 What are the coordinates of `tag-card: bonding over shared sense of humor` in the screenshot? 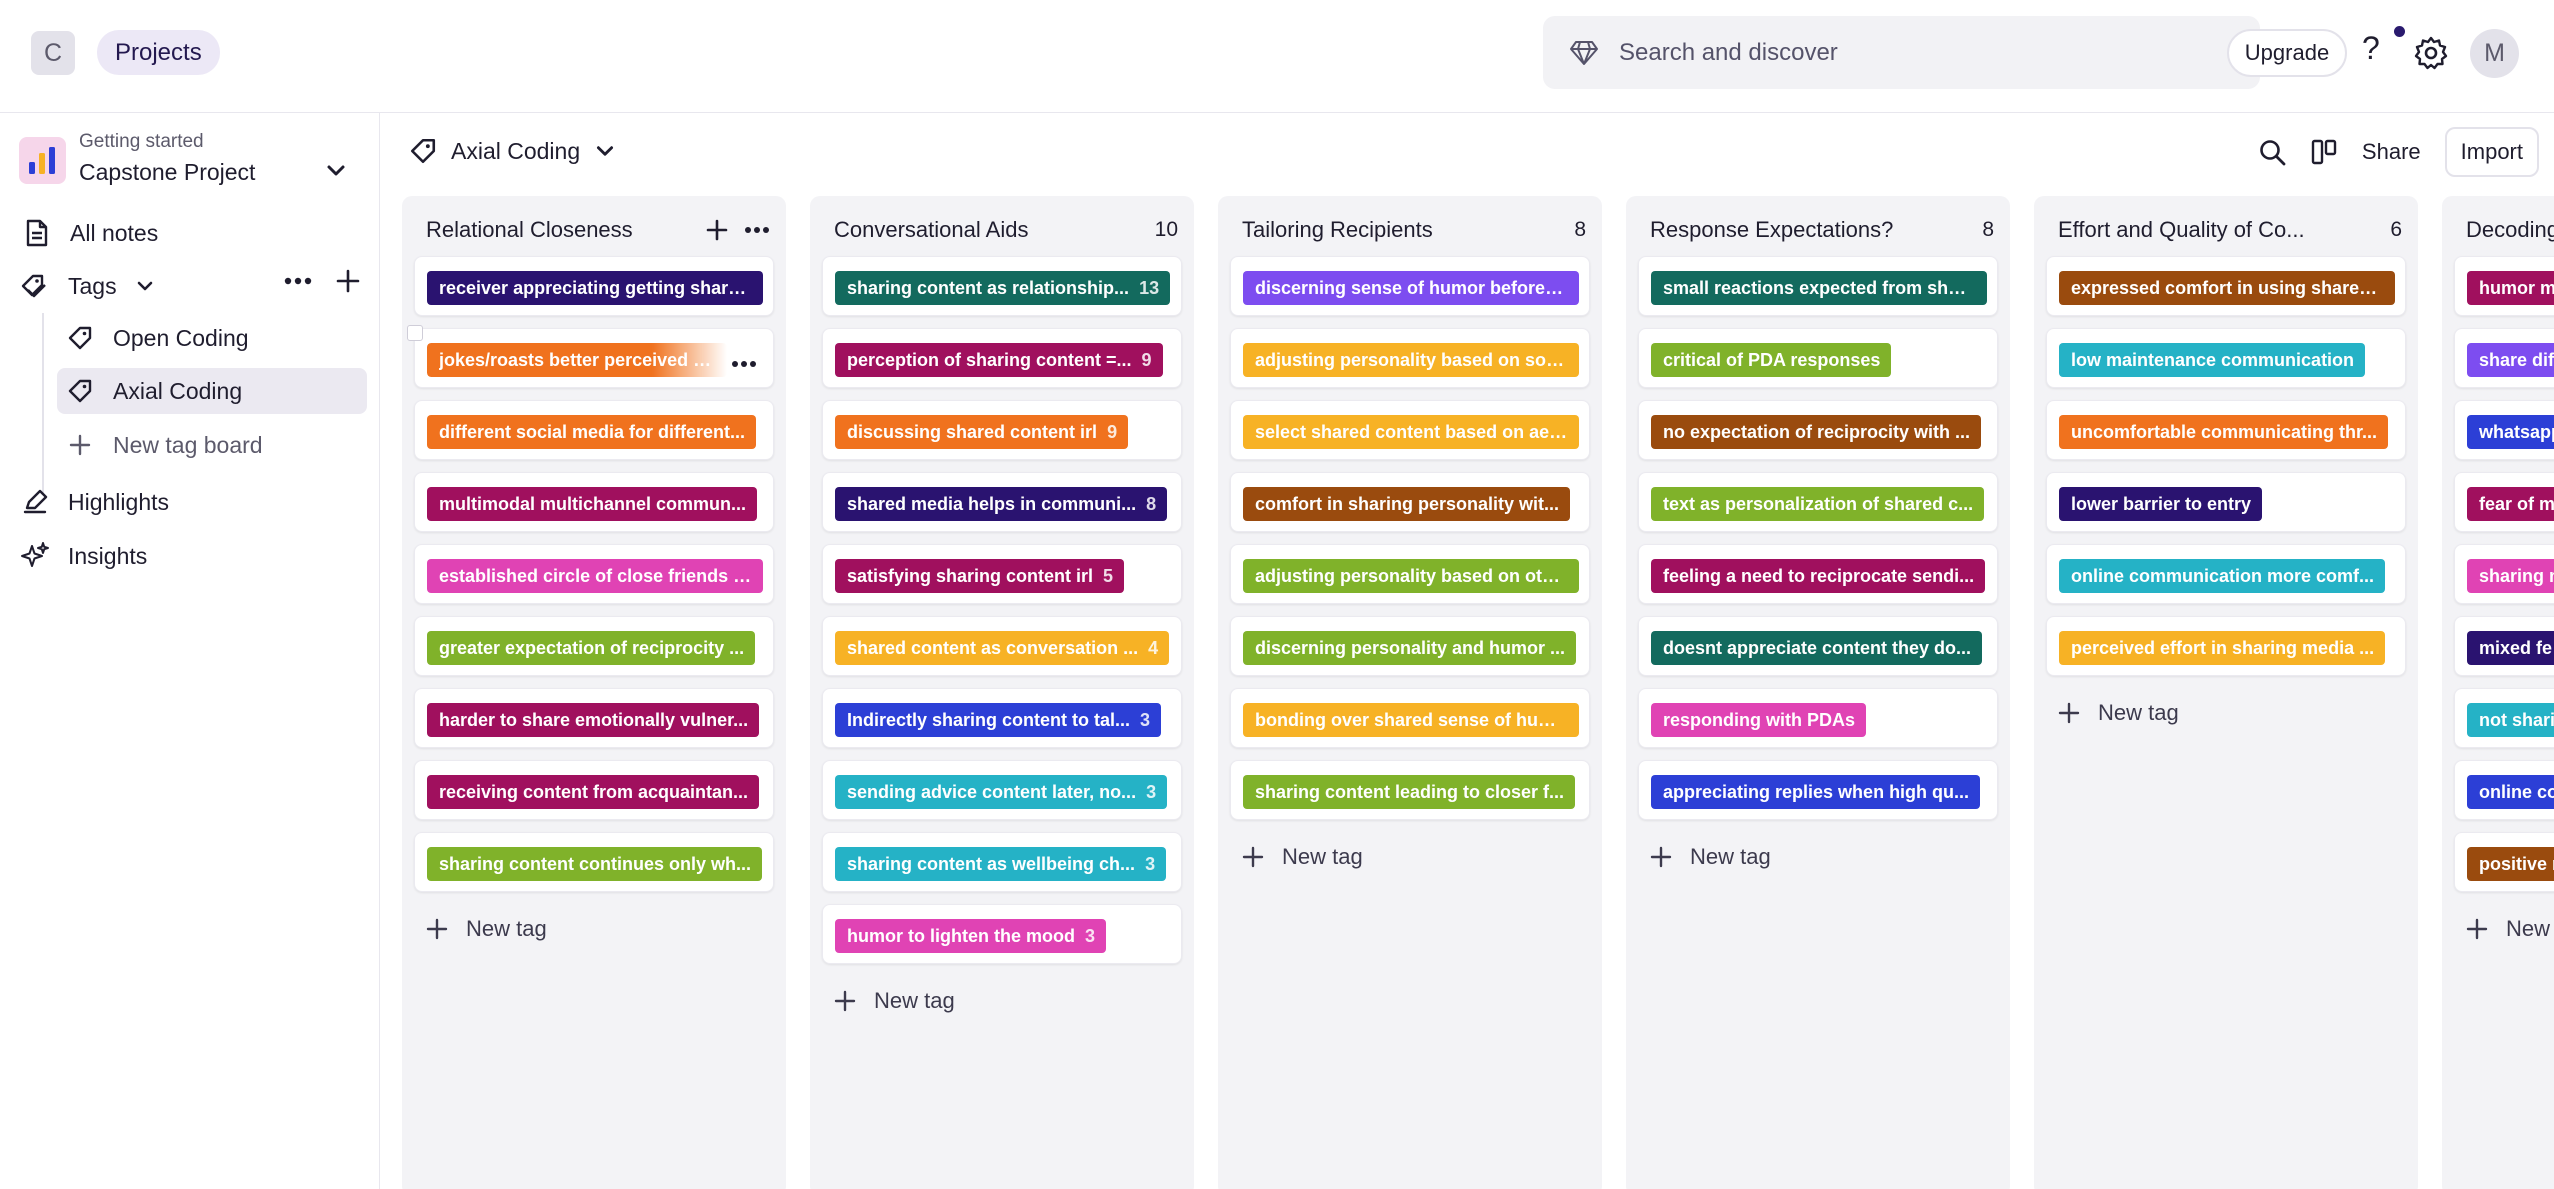 It's located at (1410, 718).